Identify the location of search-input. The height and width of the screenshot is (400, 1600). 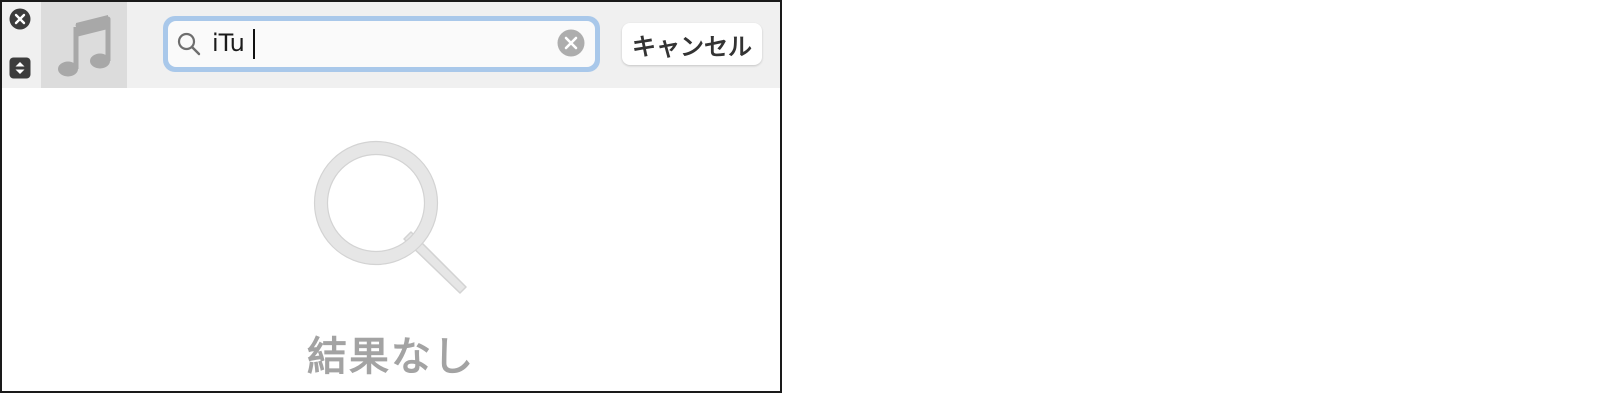
(377, 43).